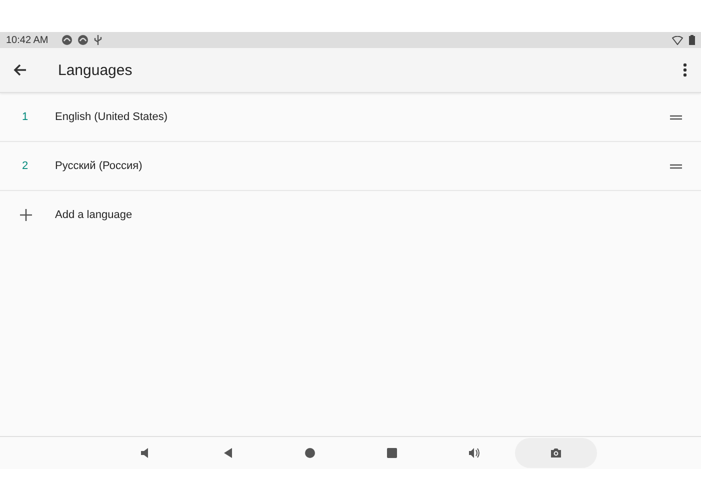 The height and width of the screenshot is (500, 701). I want to click on camera-button, so click(556, 453).